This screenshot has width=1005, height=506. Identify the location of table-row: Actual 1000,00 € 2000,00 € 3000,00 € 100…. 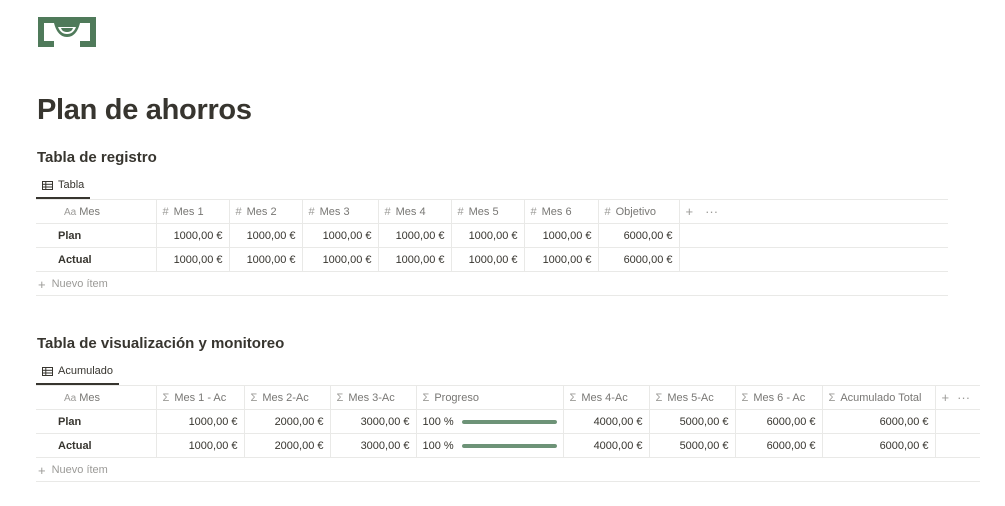
(508, 445).